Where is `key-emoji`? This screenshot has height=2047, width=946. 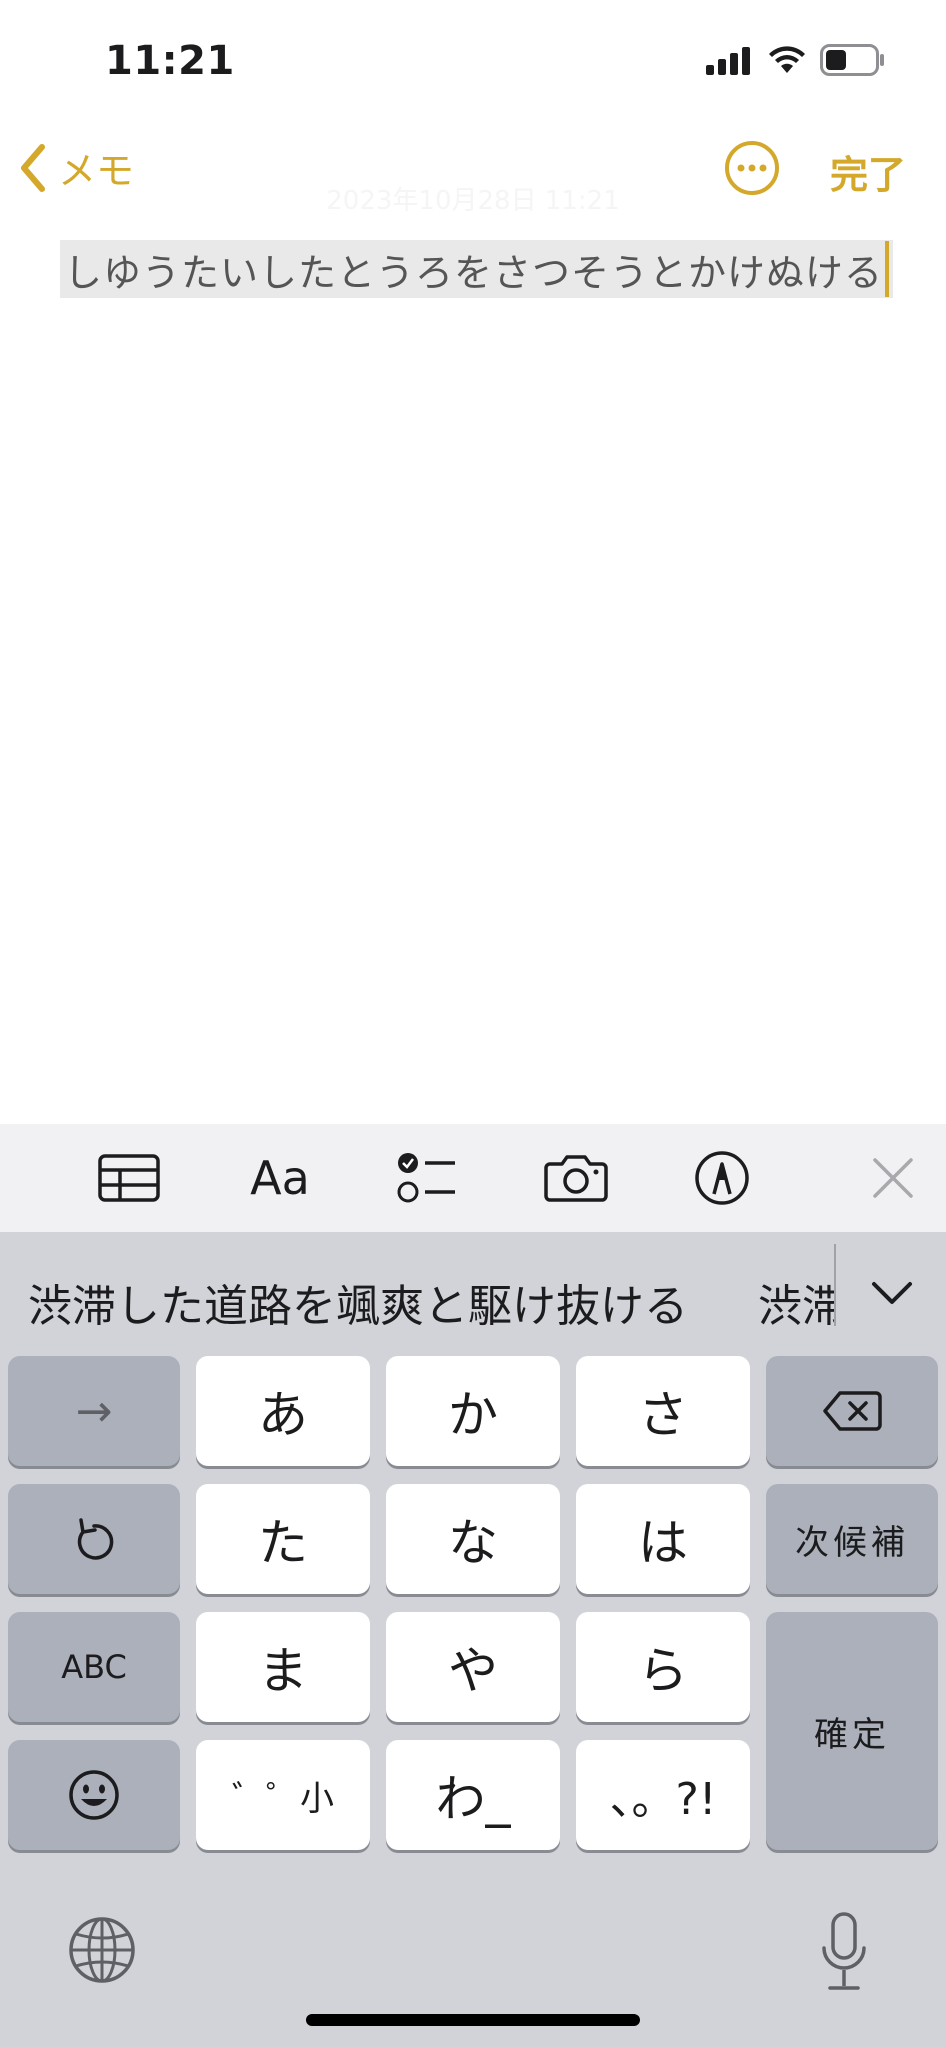 key-emoji is located at coordinates (94, 1795).